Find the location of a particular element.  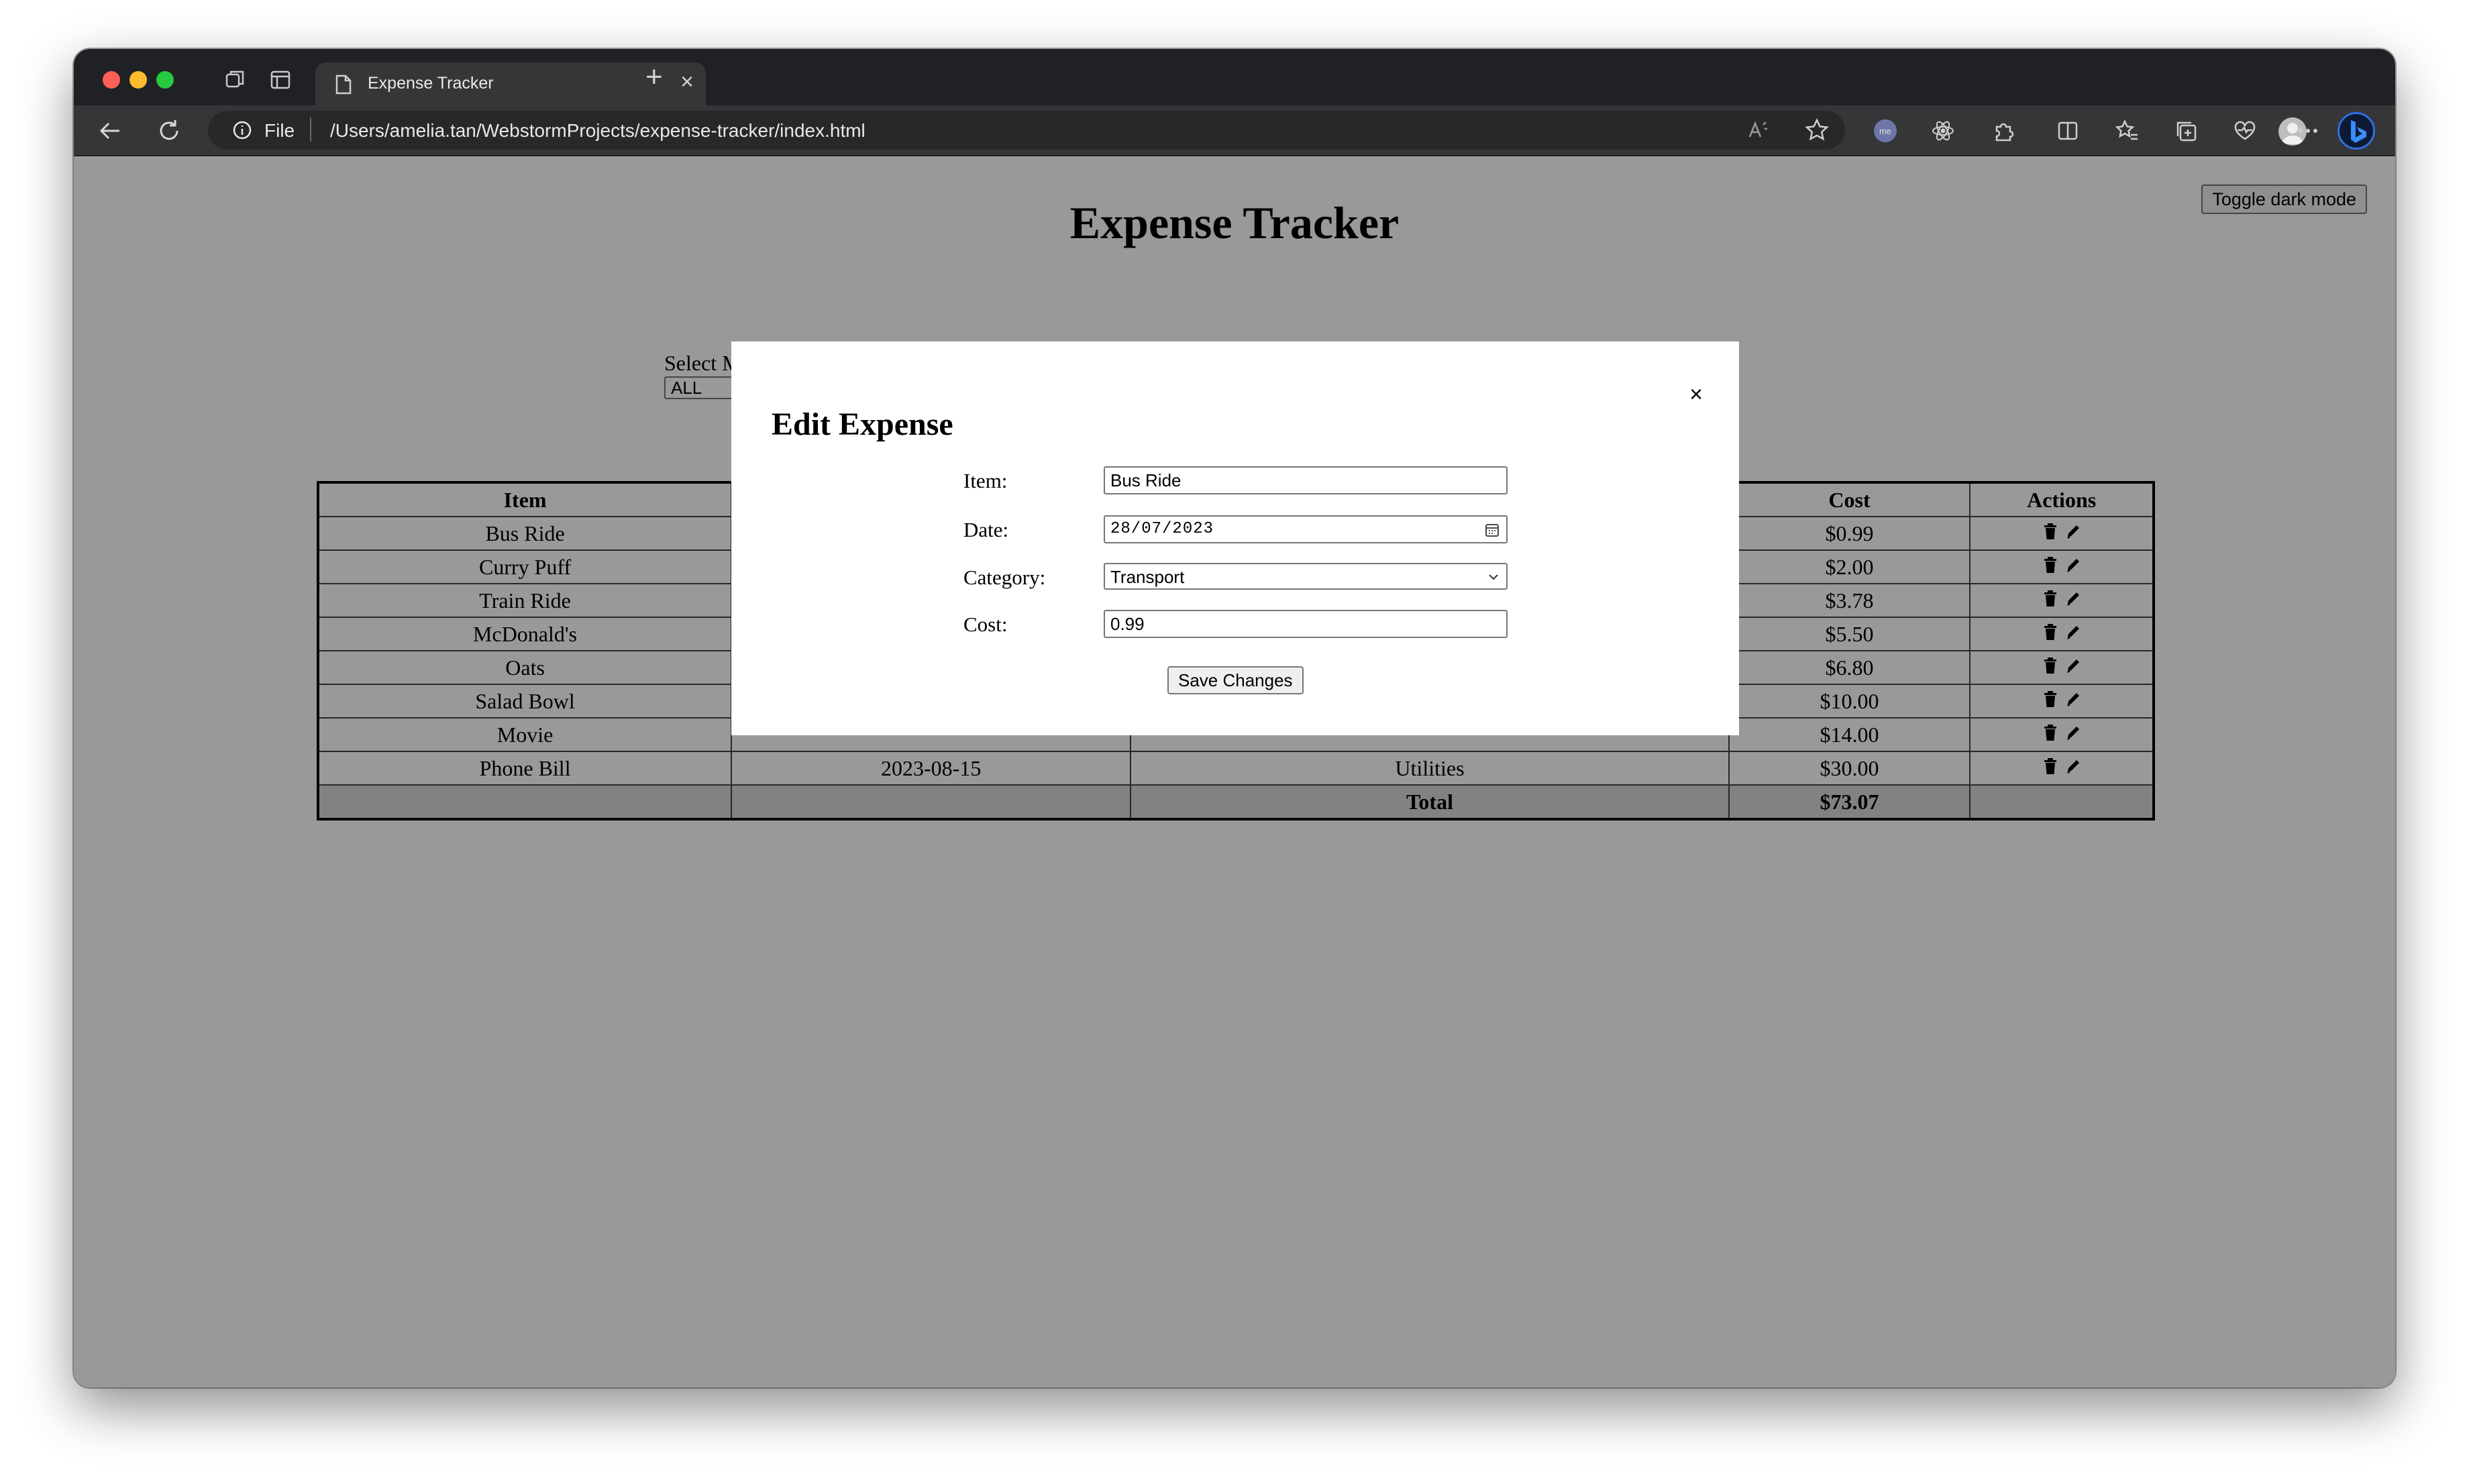

date-input: 28/07/2023 is located at coordinates (1306, 529).